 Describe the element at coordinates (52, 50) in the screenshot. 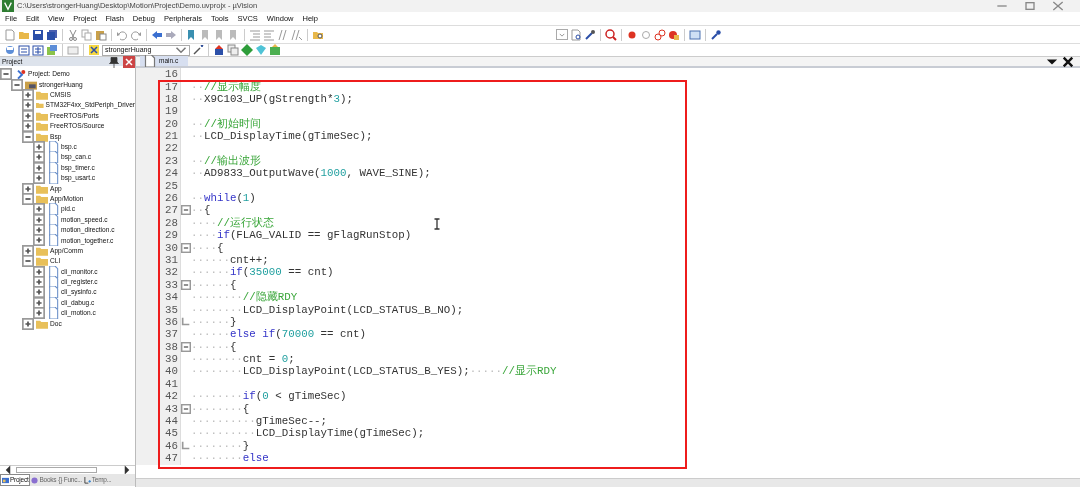

I see `batch-build-icon` at that location.